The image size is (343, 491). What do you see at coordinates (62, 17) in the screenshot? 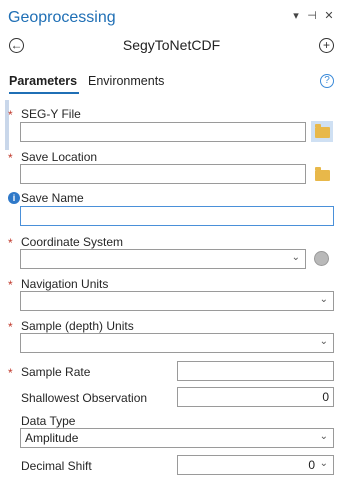
I see `pane-title: Geoprocessing` at bounding box center [62, 17].